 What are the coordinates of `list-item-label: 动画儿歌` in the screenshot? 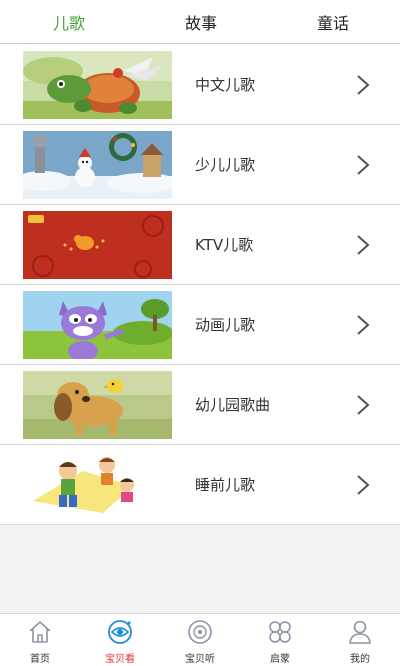 It's located at (225, 325).